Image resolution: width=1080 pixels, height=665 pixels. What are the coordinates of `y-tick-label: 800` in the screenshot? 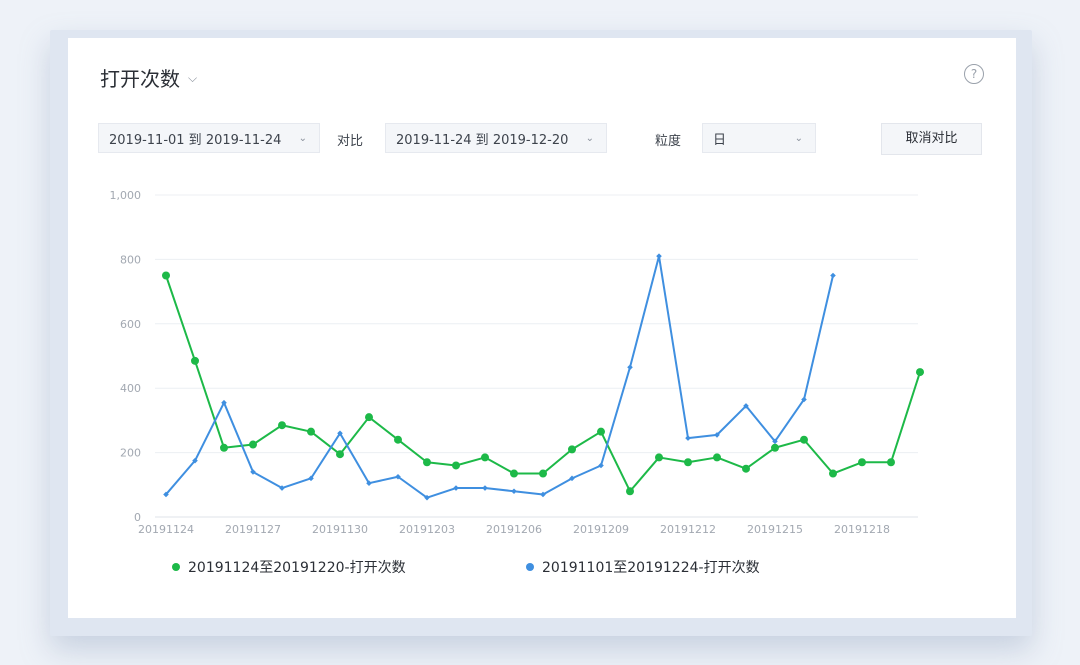 It's located at (130, 259).